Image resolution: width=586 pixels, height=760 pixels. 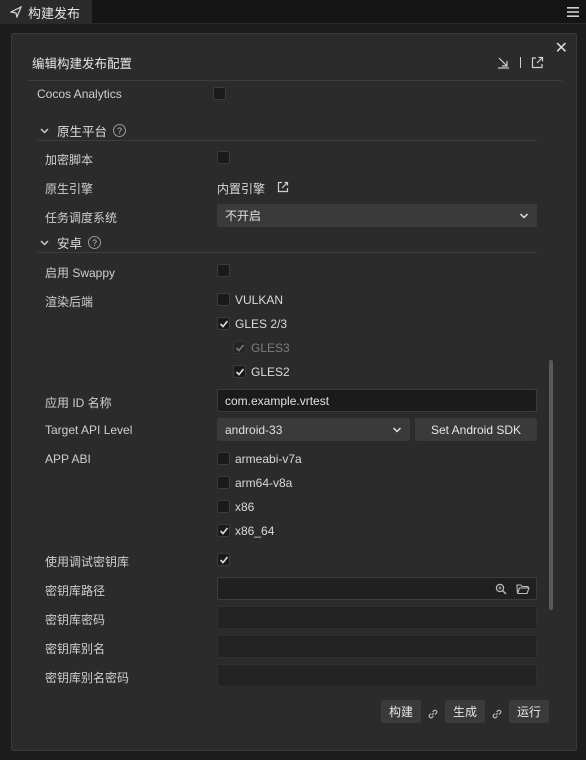 I want to click on gles2-checkbox, so click(x=239, y=371).